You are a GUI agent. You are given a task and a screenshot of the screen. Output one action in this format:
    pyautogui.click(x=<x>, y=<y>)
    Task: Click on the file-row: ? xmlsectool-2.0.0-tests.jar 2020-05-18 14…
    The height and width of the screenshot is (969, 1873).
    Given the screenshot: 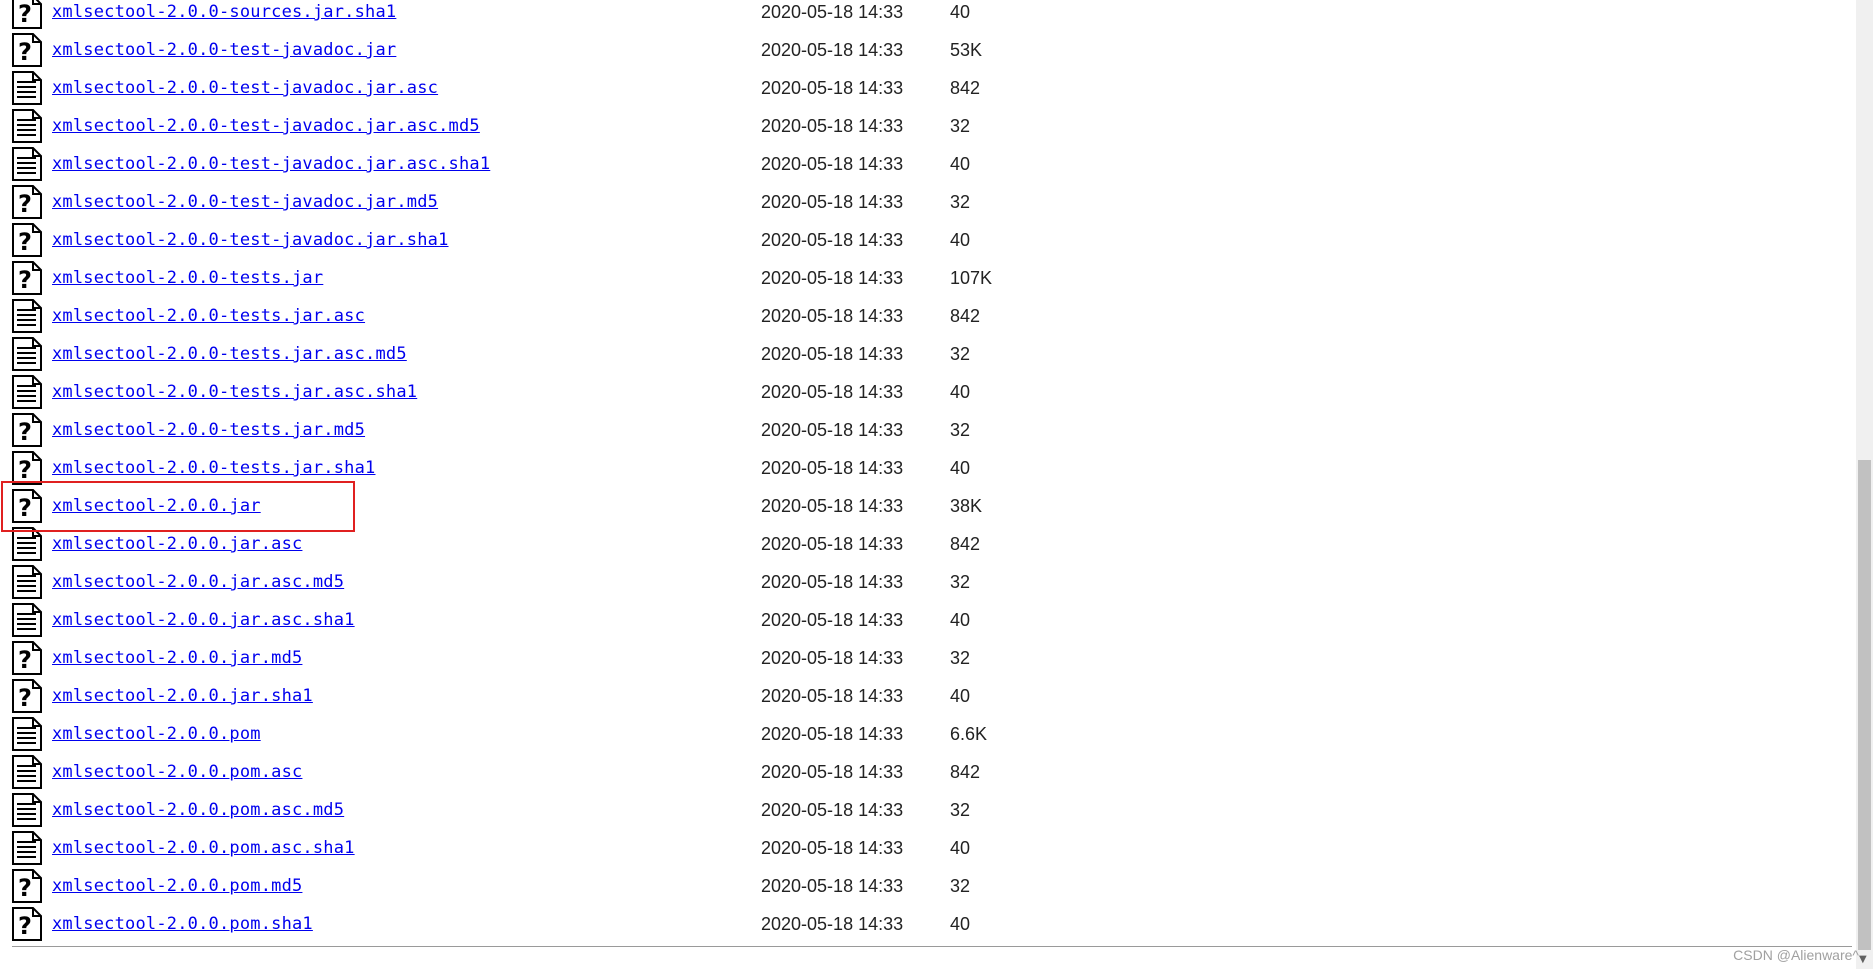 What is the action you would take?
    pyautogui.click(x=928, y=278)
    